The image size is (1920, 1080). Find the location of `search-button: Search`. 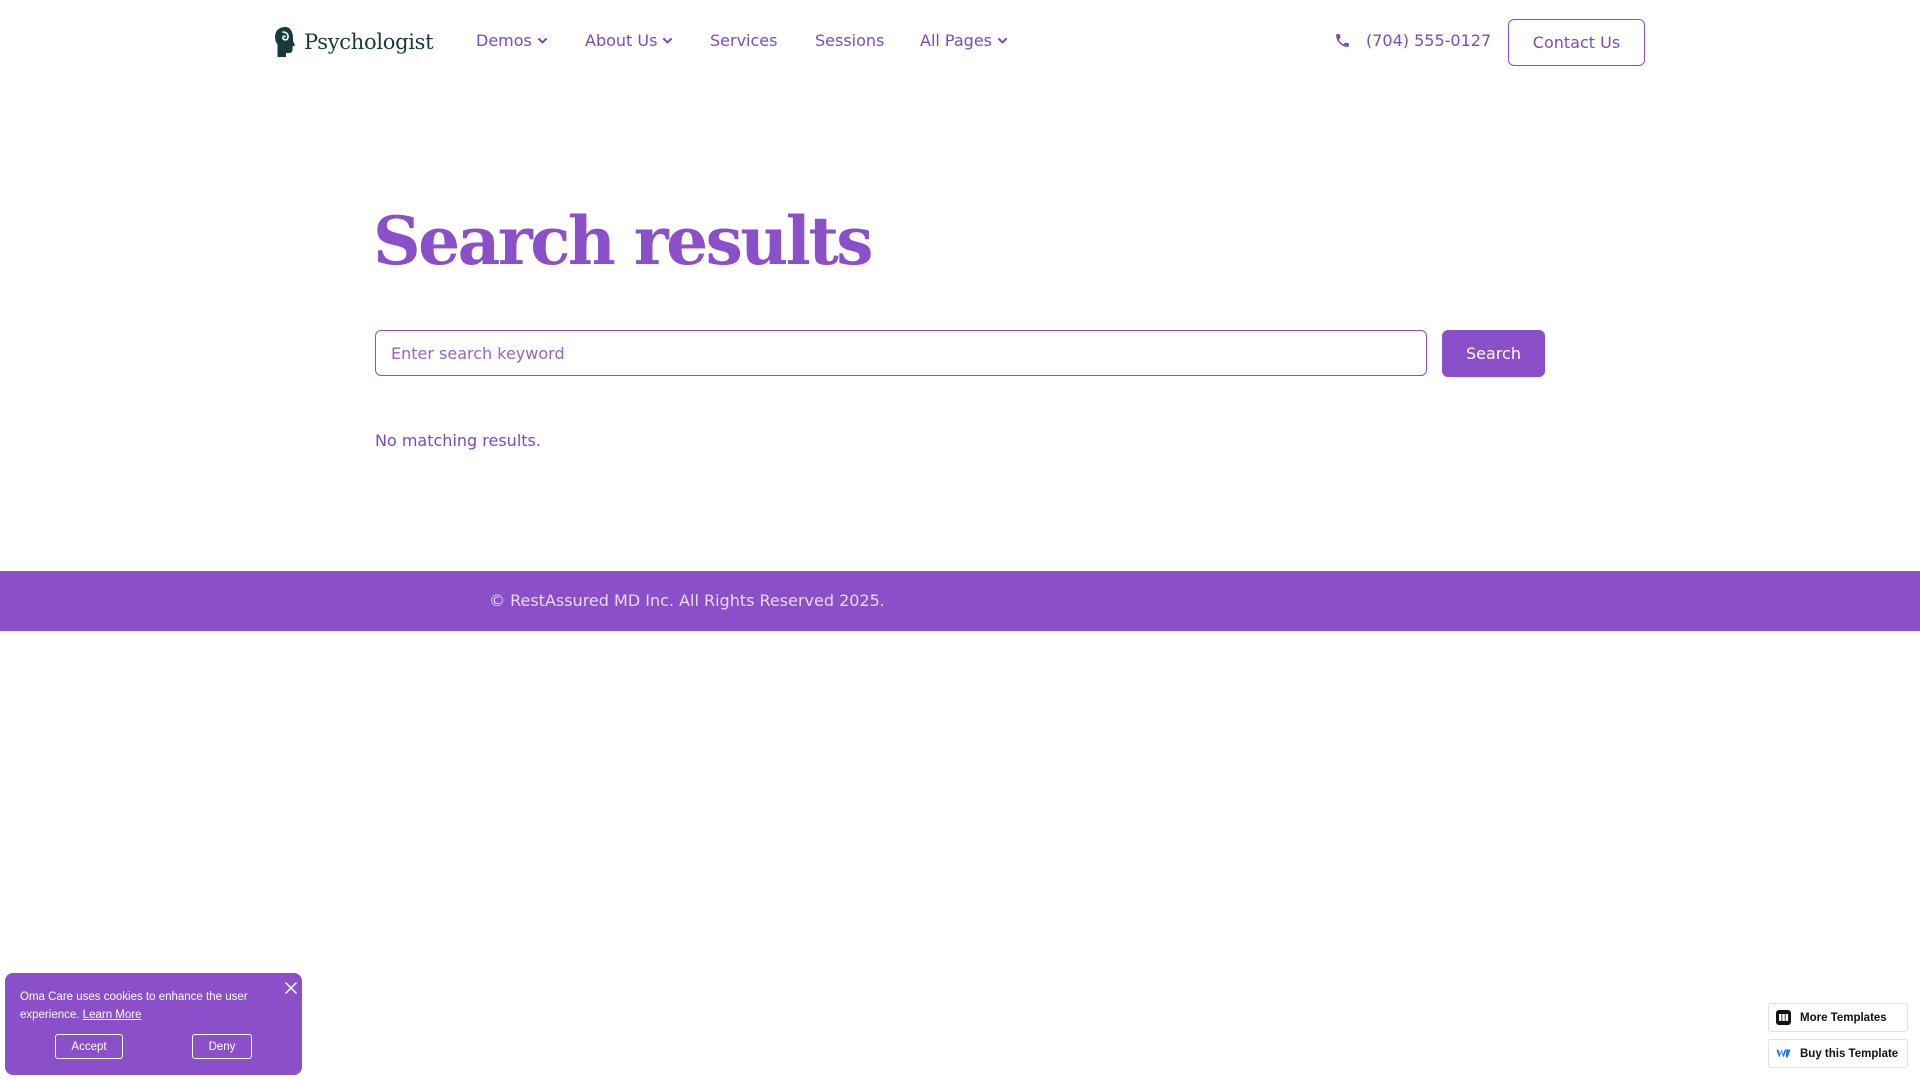

search-button: Search is located at coordinates (1493, 353).